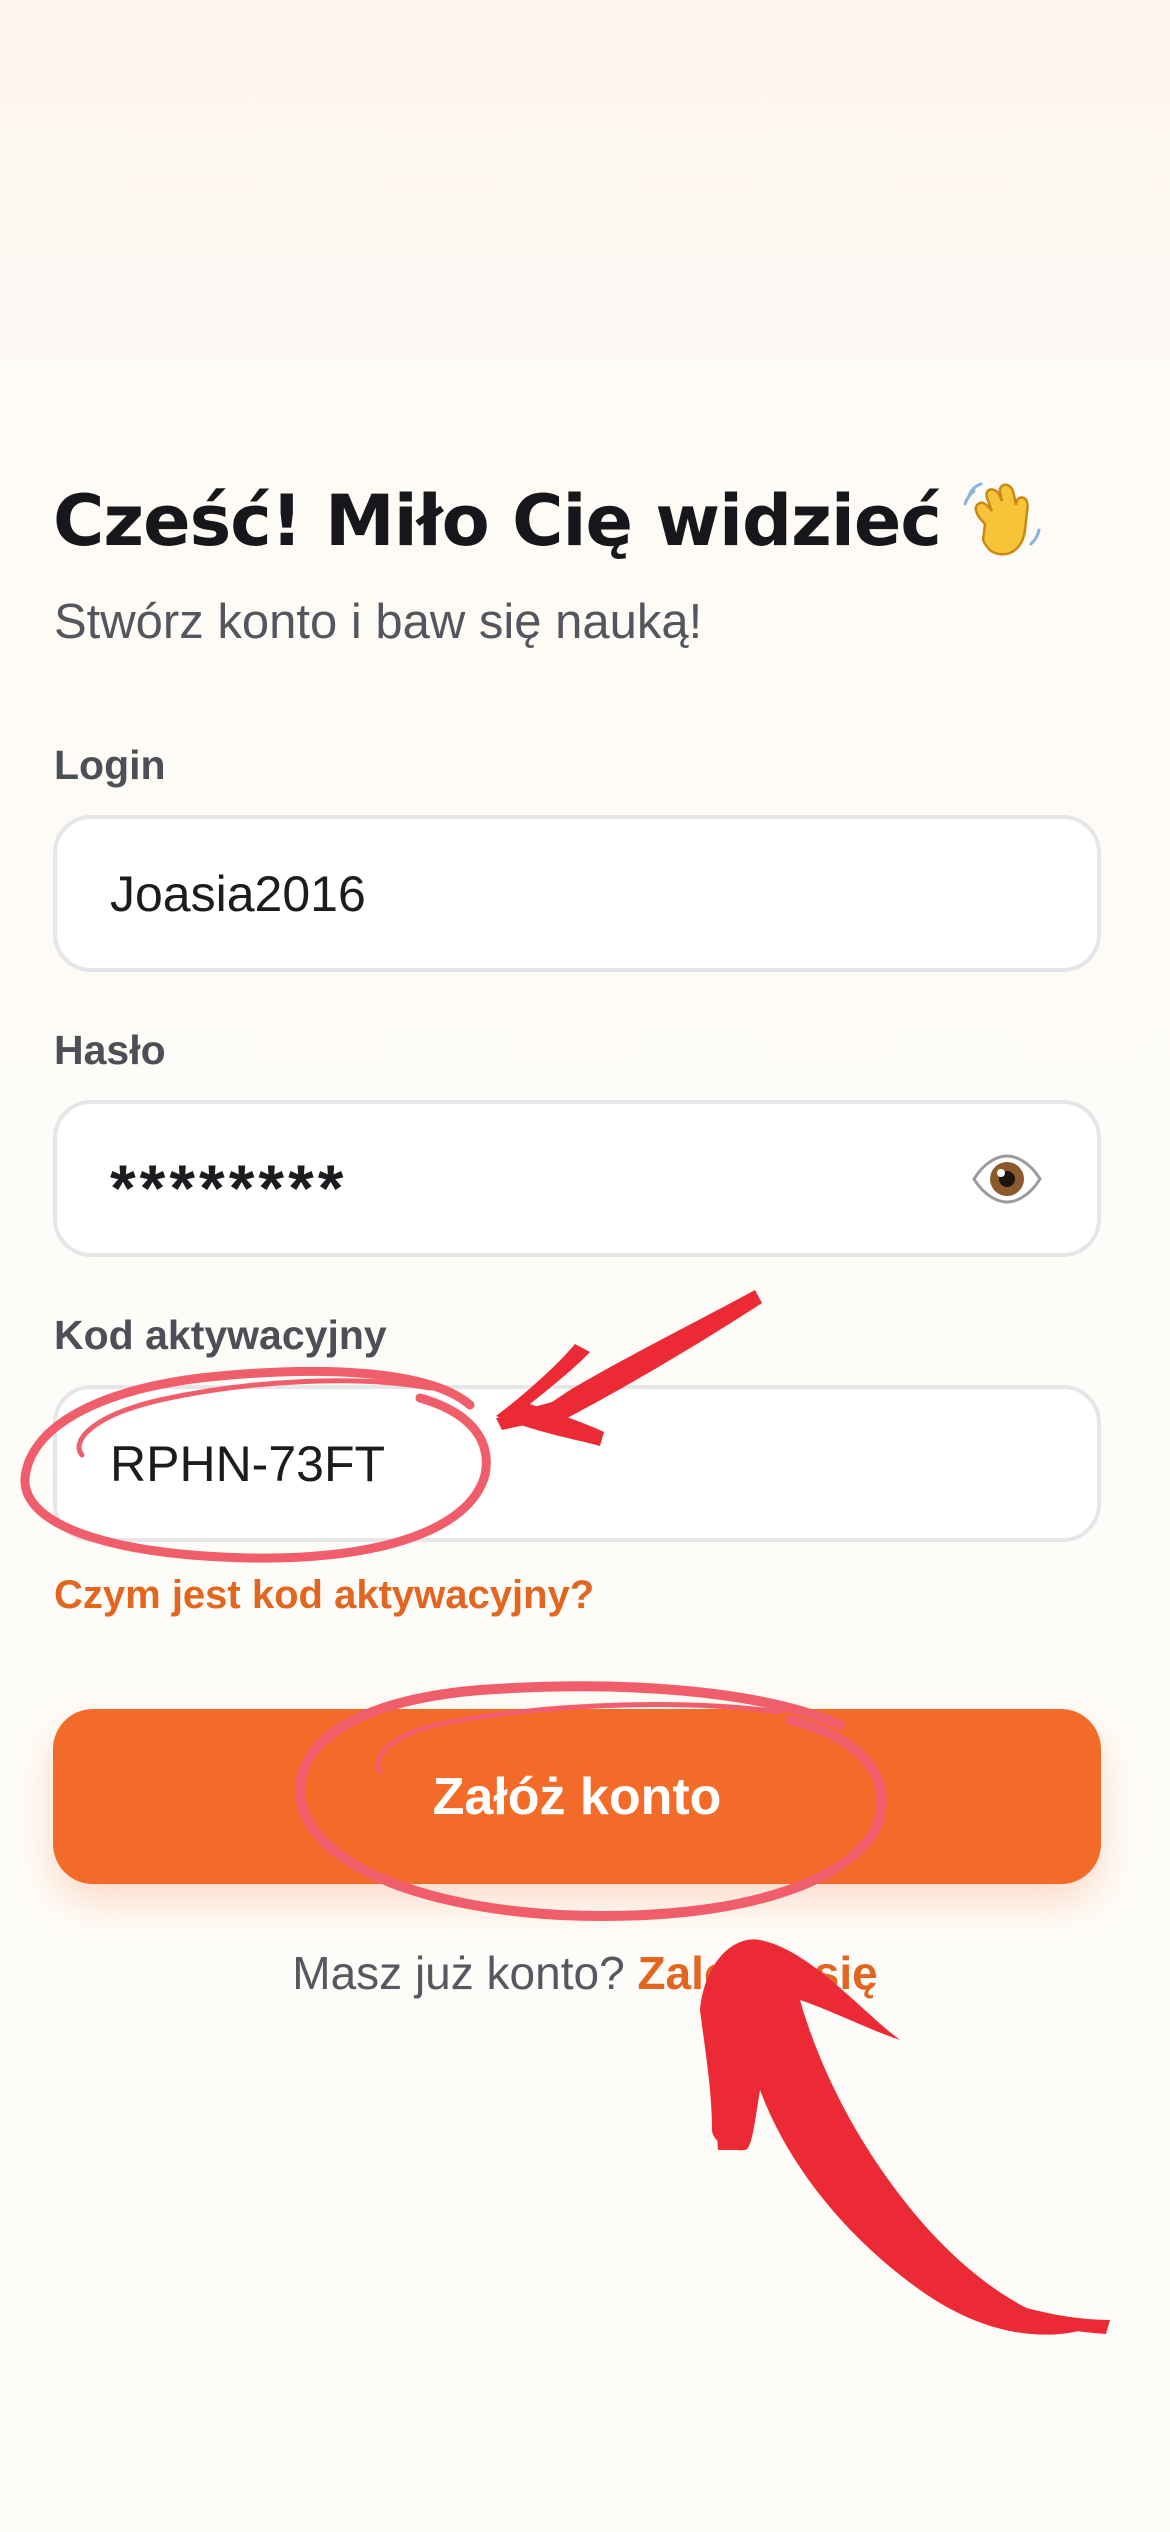 The height and width of the screenshot is (2532, 1170). What do you see at coordinates (1004, 521) in the screenshot?
I see `waving-hand-icon` at bounding box center [1004, 521].